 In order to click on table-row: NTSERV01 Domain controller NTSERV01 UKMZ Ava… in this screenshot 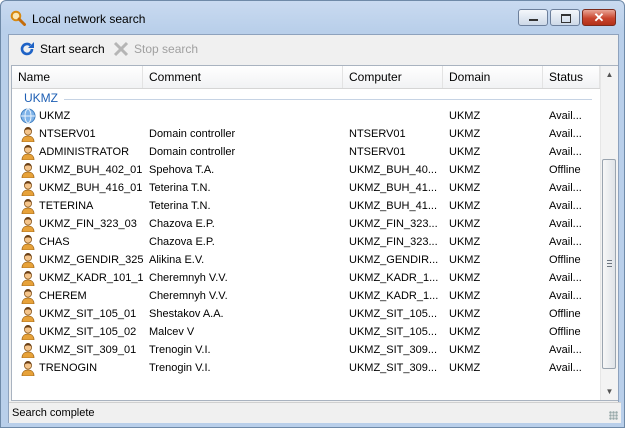, I will do `click(306, 134)`.